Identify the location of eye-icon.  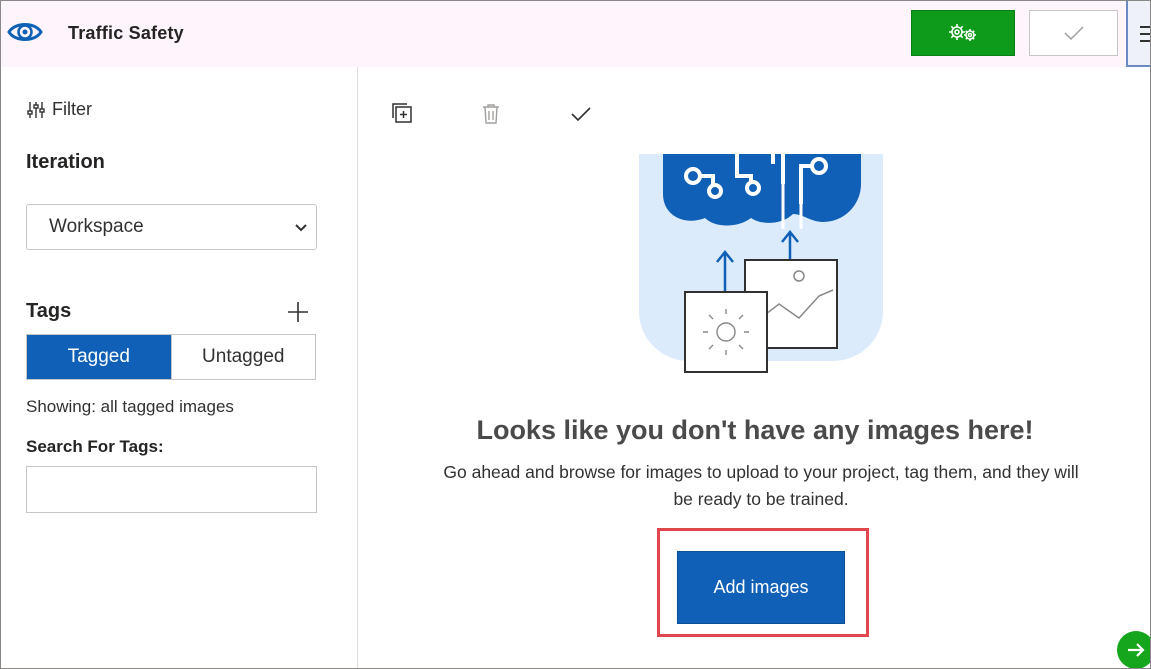
(25, 32).